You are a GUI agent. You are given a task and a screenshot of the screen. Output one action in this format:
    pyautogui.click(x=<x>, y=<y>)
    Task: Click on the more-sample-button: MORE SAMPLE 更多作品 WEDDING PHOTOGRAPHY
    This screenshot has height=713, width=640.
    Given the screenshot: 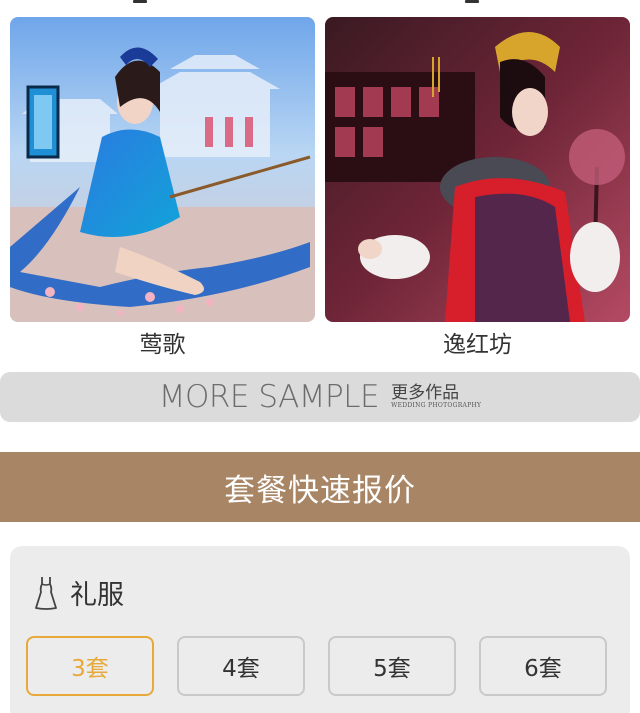 What is the action you would take?
    pyautogui.click(x=320, y=397)
    